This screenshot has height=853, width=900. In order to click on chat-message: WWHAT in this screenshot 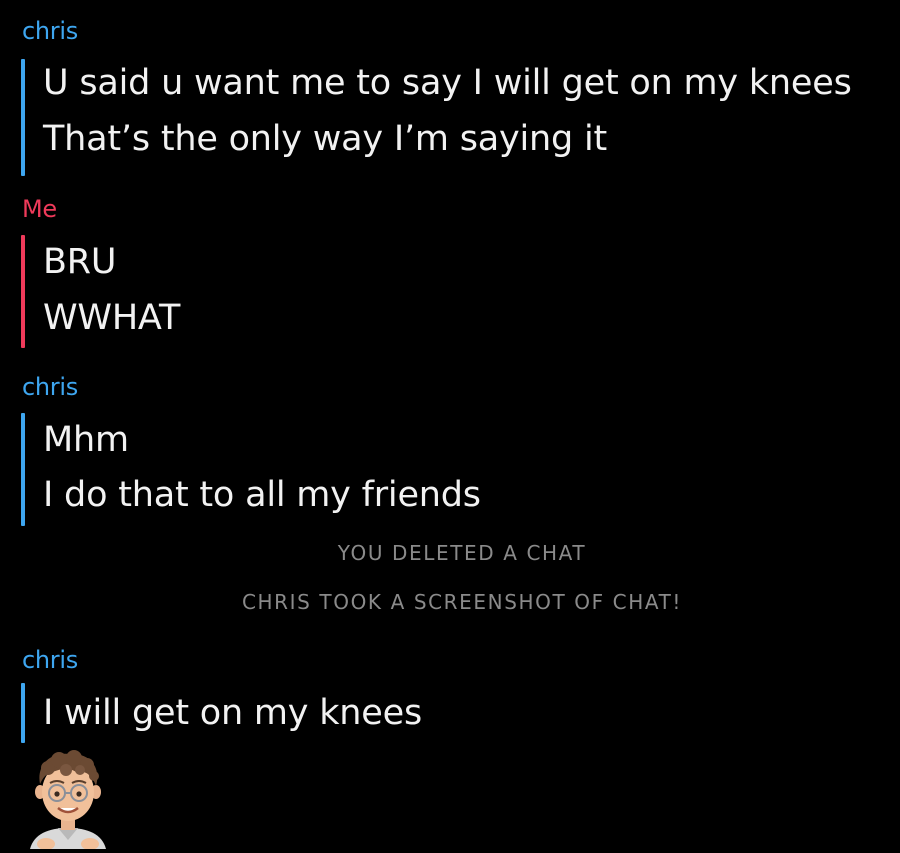, I will do `click(111, 318)`.